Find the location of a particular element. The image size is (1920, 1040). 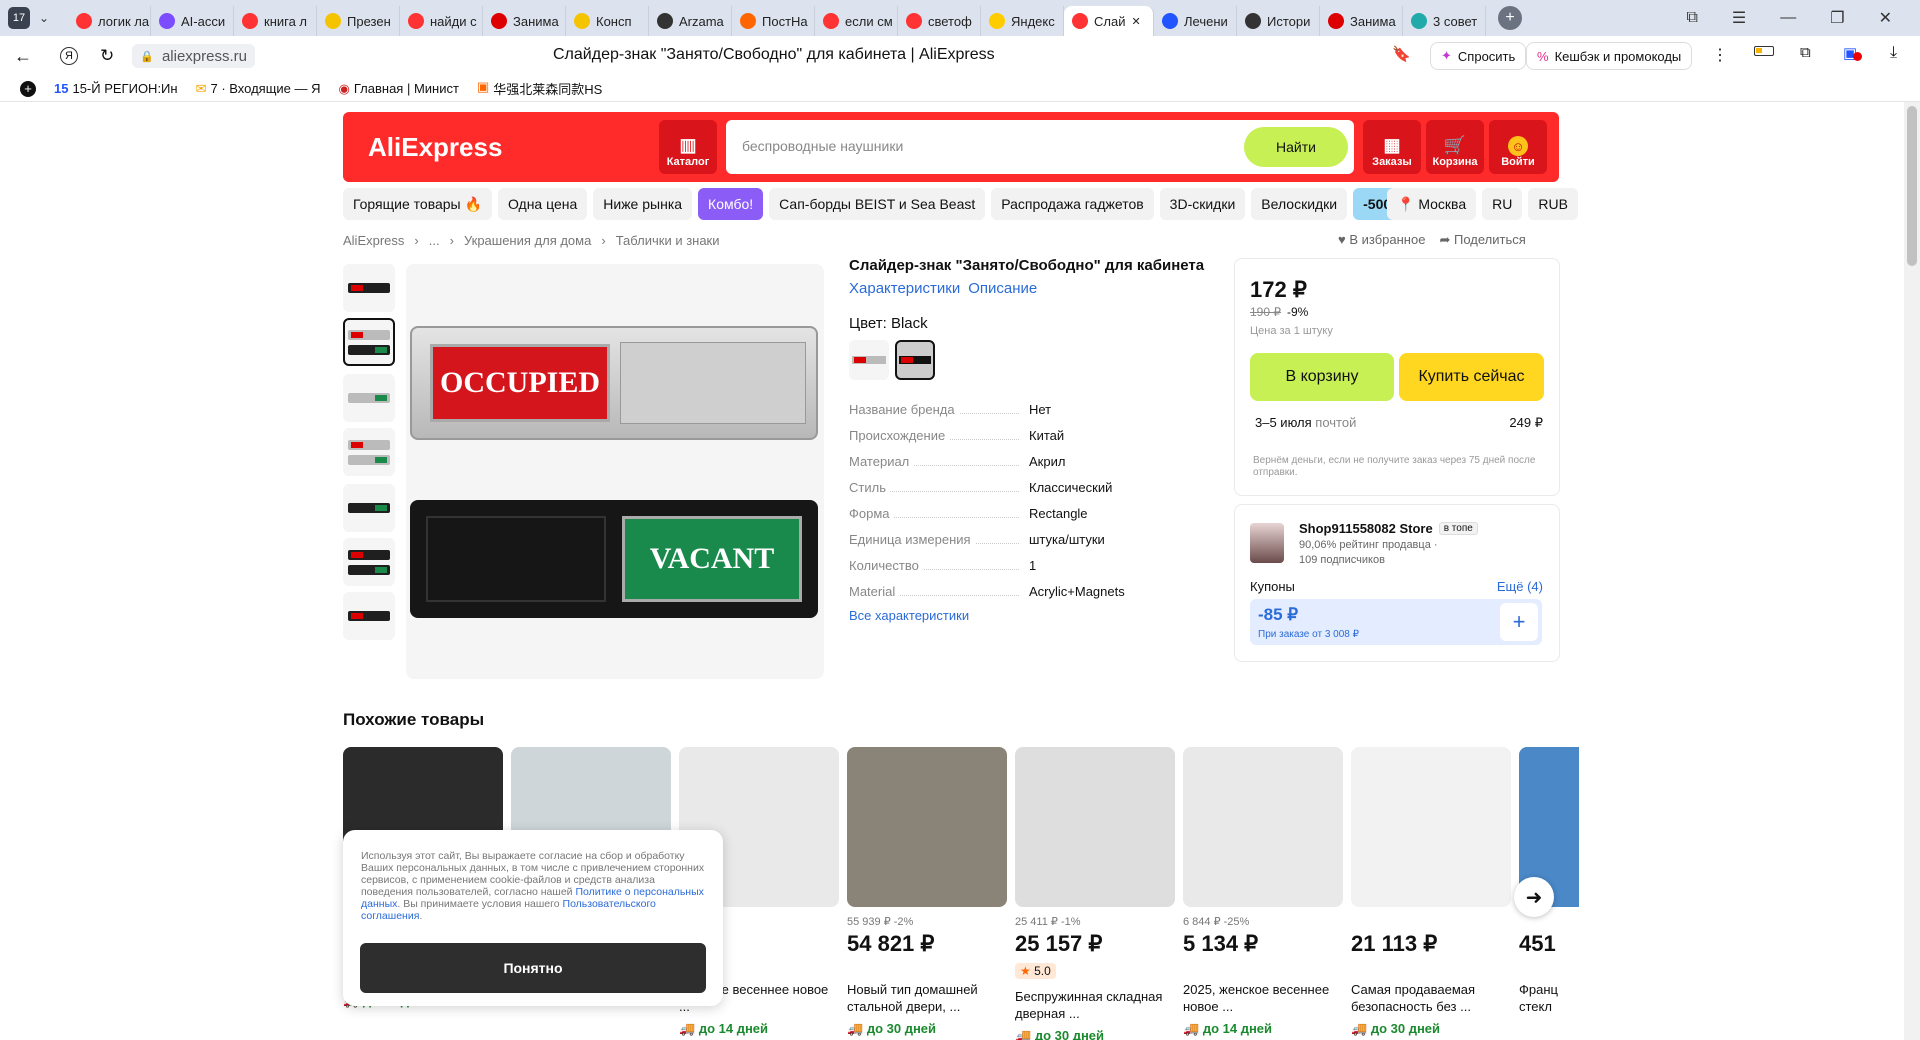

browser-tab: ПостНа is located at coordinates (773, 21).